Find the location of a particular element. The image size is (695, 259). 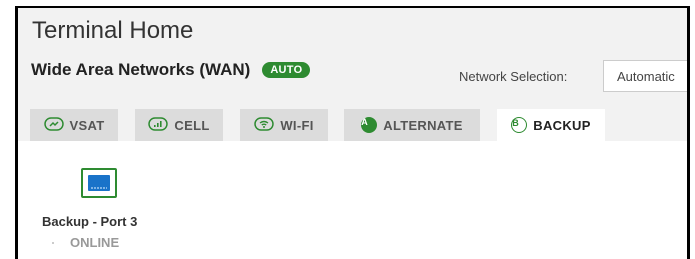

tab-wifi: WI-FI is located at coordinates (284, 125).